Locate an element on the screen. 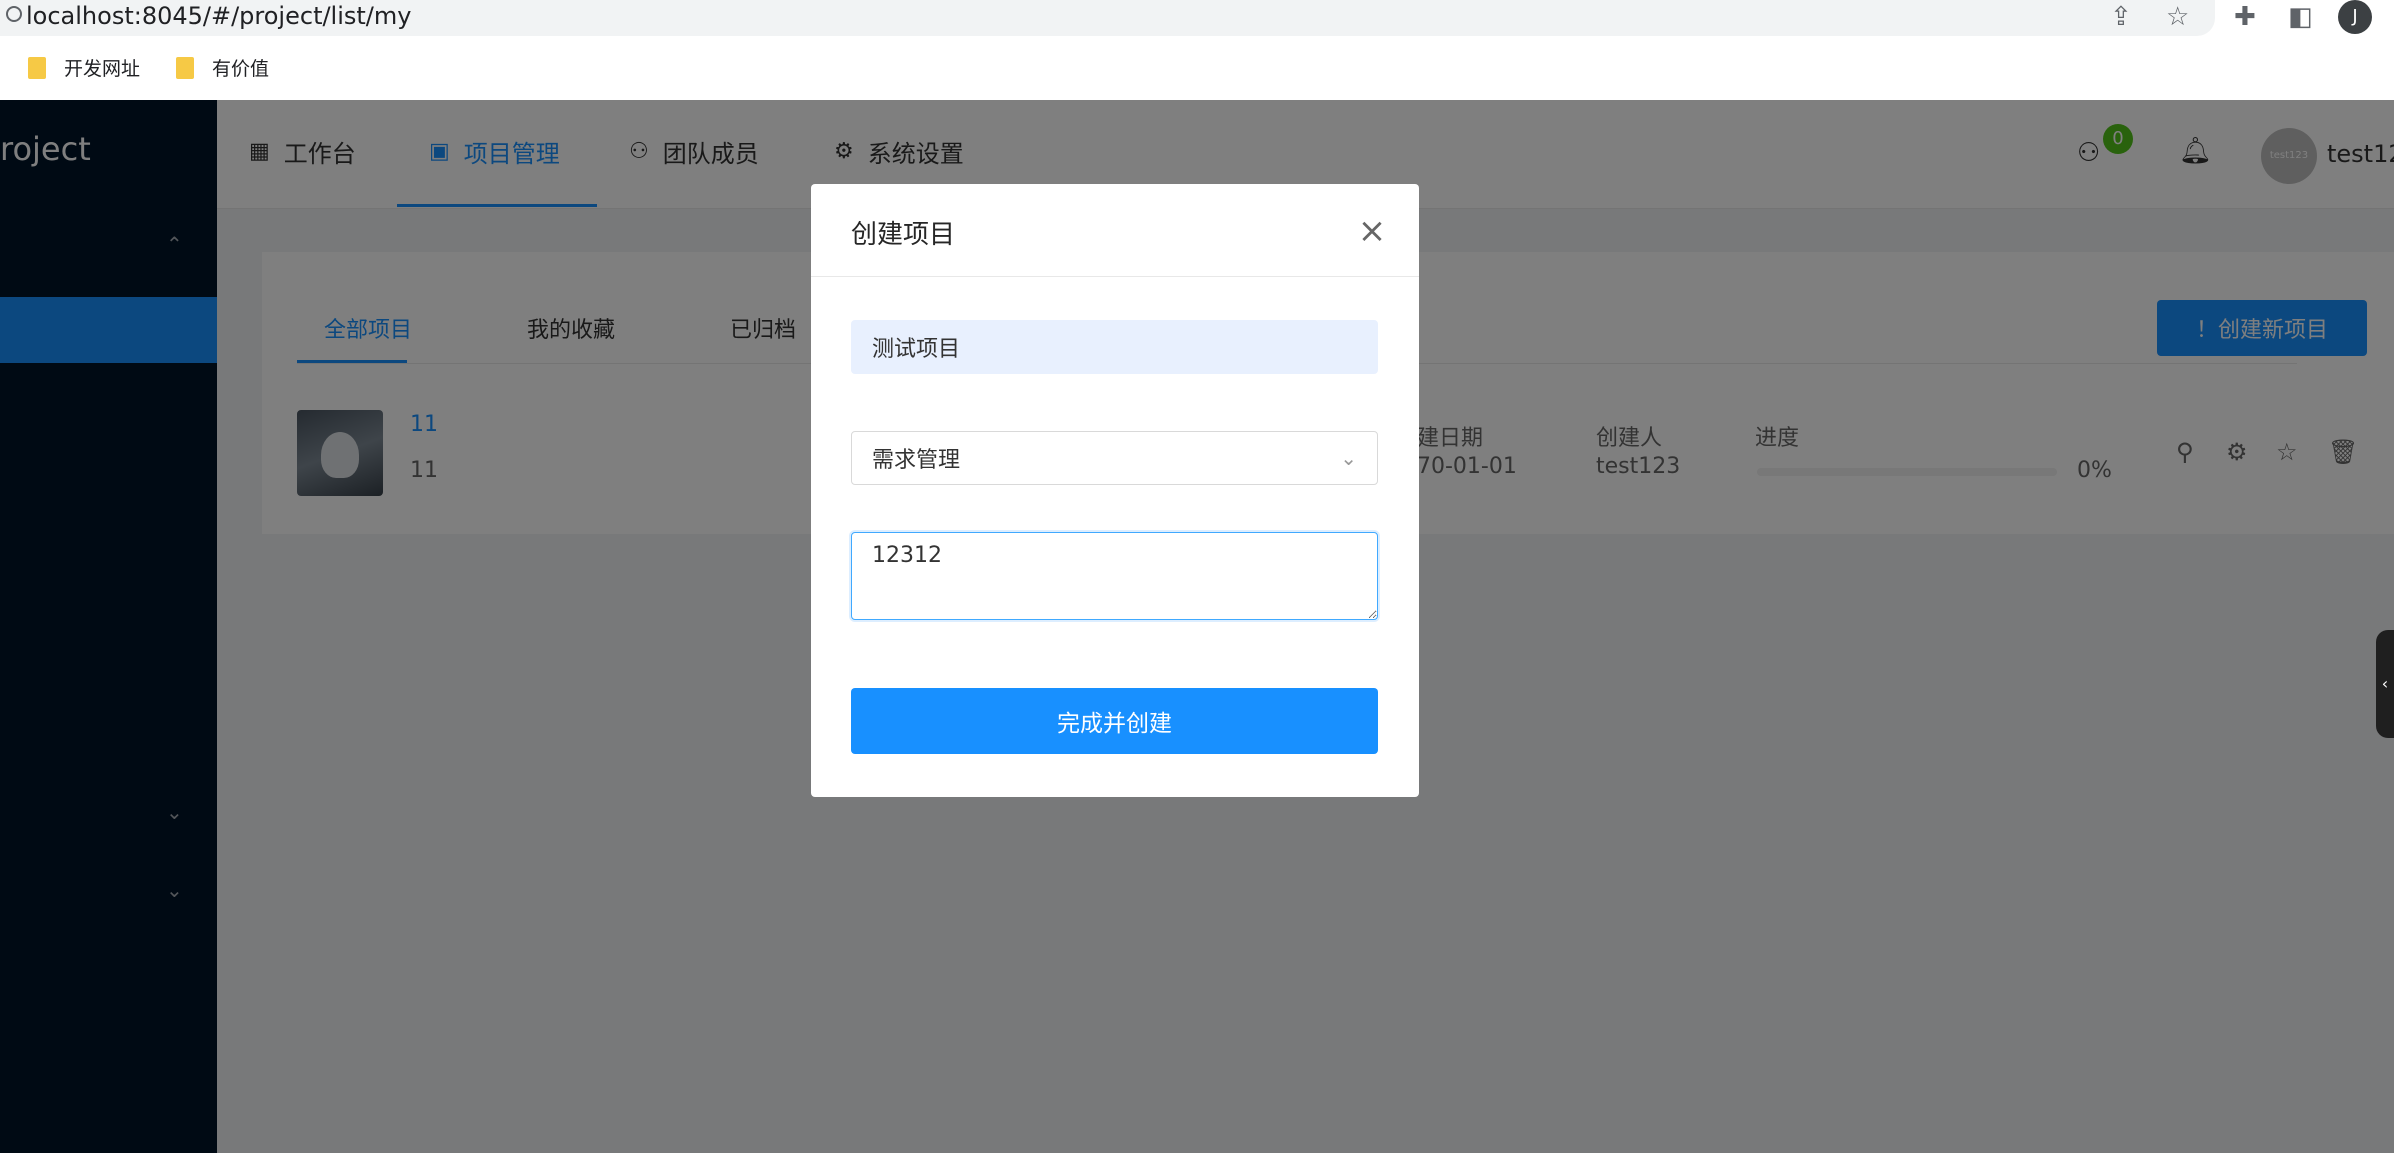  template-selected-value: 需求管理 is located at coordinates (916, 460).